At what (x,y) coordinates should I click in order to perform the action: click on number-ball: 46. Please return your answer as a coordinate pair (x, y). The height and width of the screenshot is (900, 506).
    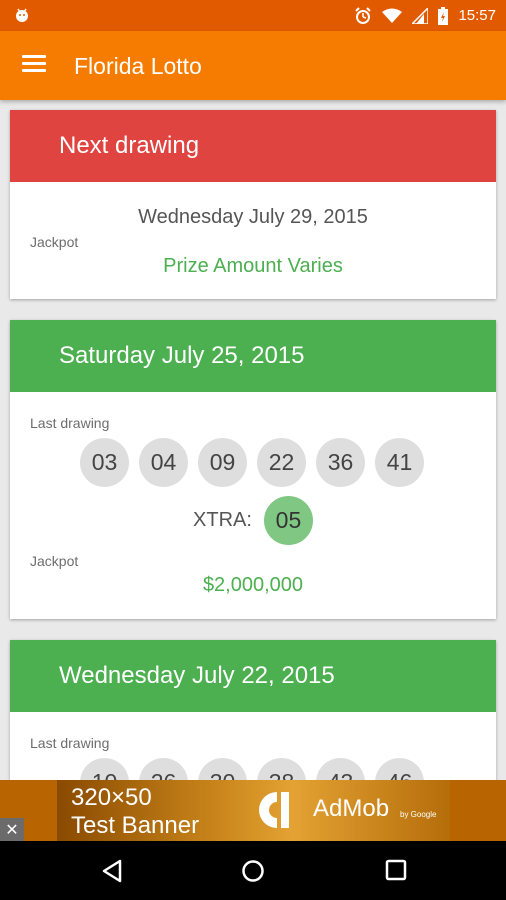
    Looking at the image, I should click on (399, 769).